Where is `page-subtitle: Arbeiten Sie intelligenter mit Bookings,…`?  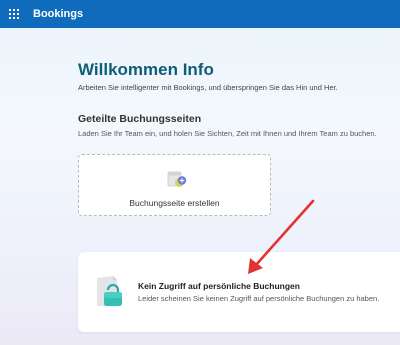 page-subtitle: Arbeiten Sie intelligenter mit Bookings,… is located at coordinates (208, 87).